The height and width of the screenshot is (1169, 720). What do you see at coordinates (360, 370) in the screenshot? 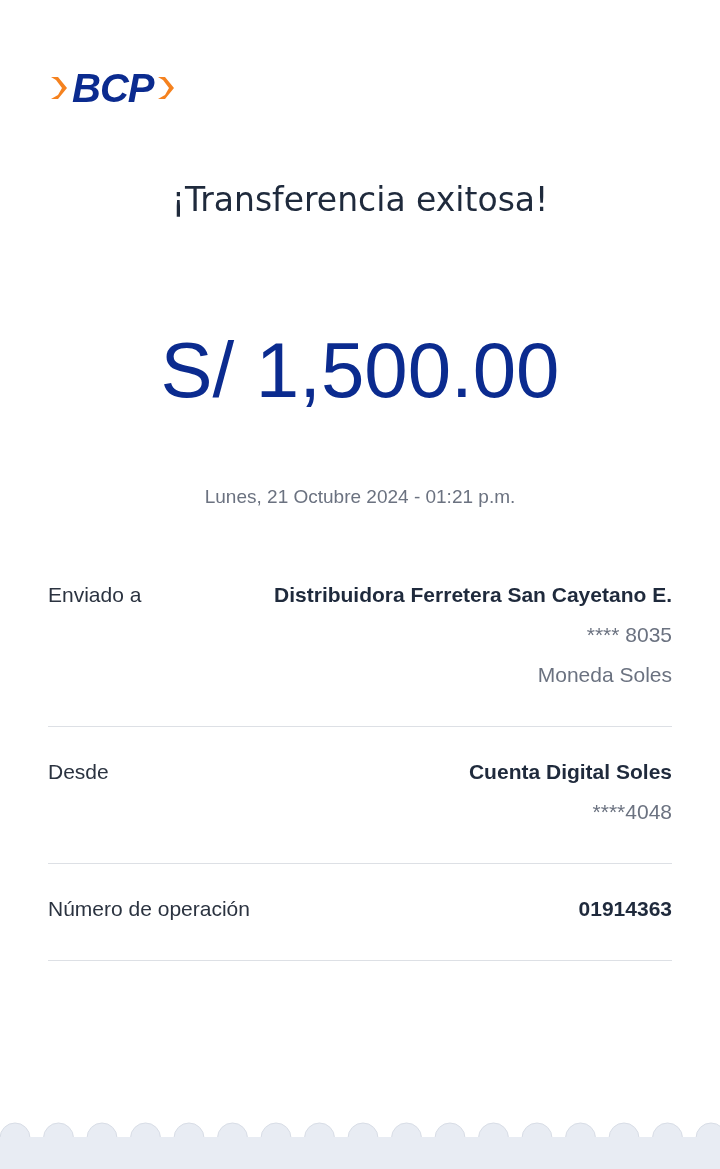
I see `amount: S/ 1,500.00` at bounding box center [360, 370].